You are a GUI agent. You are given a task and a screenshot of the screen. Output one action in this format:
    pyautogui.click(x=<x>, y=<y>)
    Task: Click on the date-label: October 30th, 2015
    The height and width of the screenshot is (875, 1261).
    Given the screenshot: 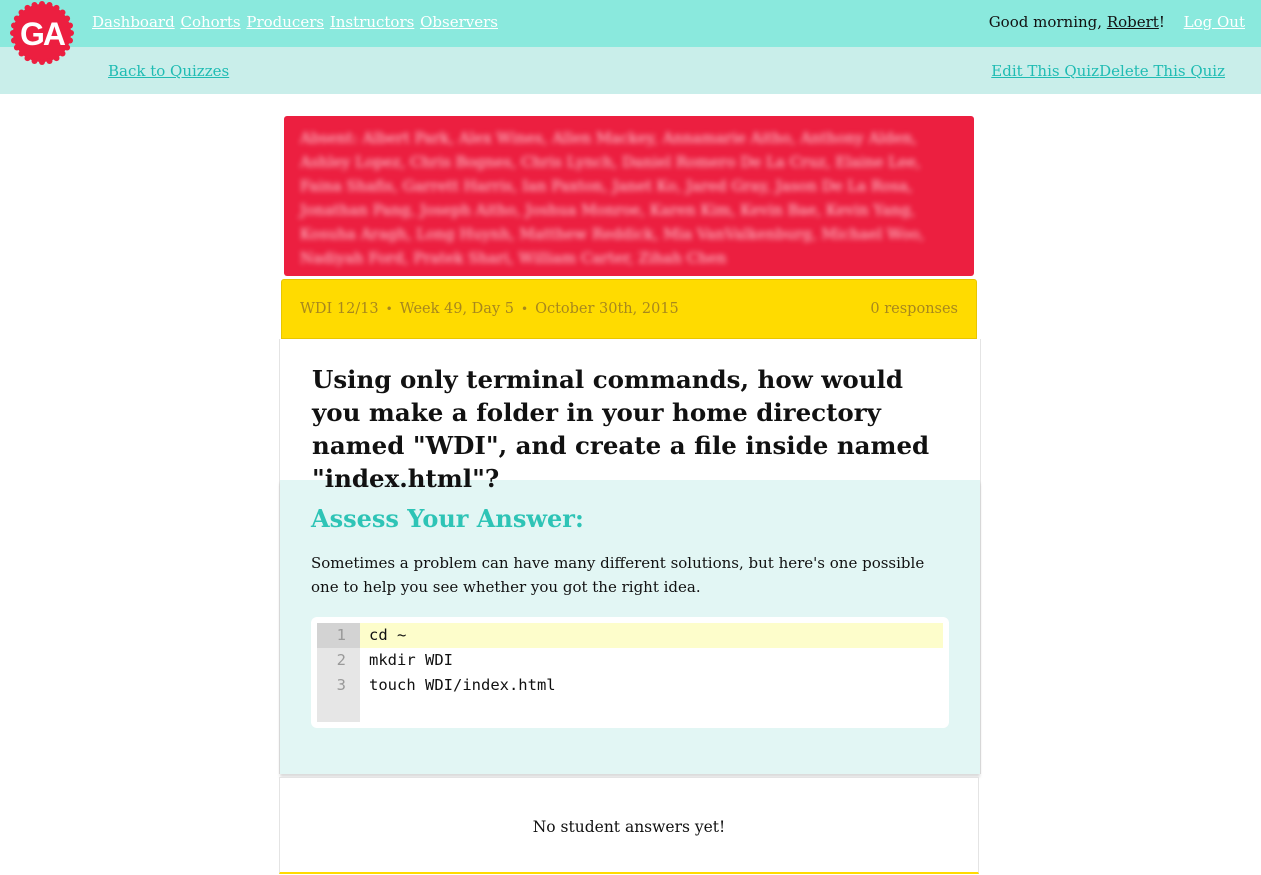 What is the action you would take?
    pyautogui.click(x=607, y=309)
    